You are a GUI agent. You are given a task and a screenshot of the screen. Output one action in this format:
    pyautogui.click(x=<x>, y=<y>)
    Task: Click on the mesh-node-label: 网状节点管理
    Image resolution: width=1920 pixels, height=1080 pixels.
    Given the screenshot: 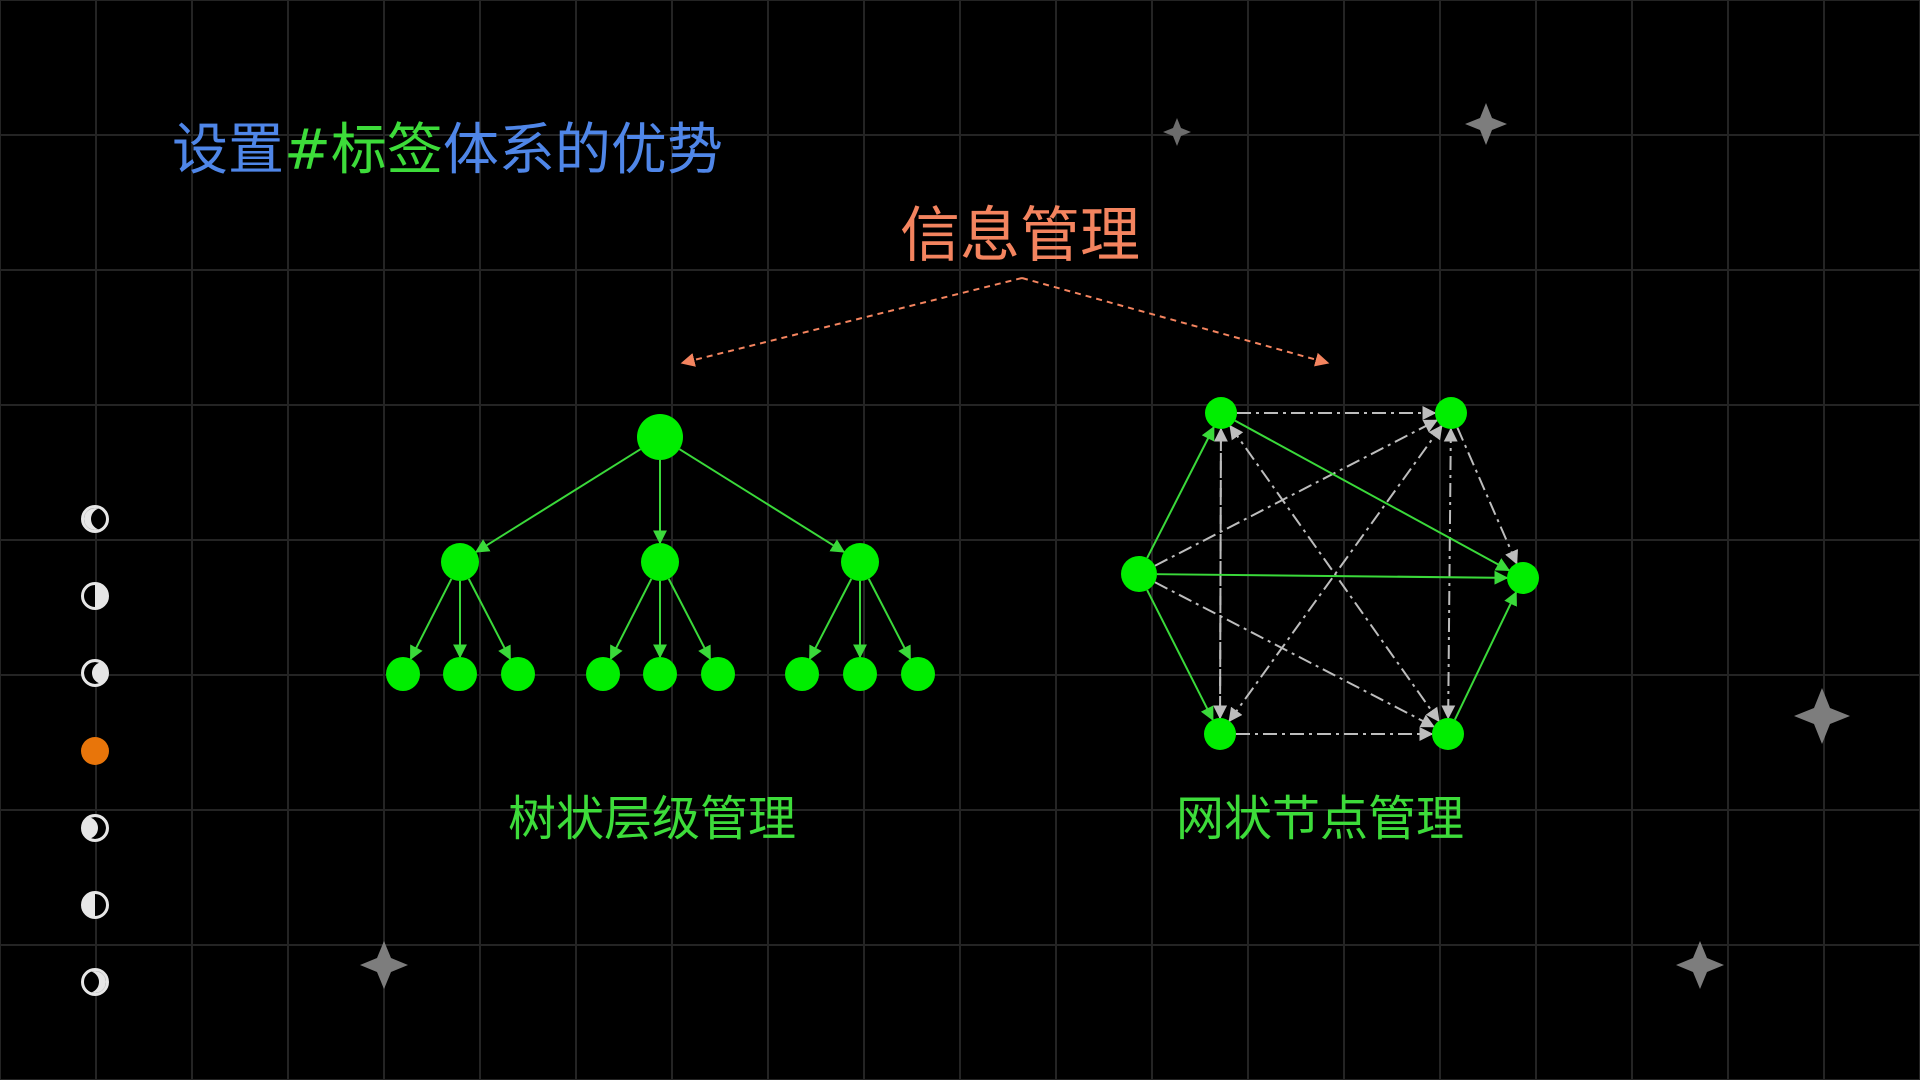 What is the action you would take?
    pyautogui.click(x=1320, y=819)
    